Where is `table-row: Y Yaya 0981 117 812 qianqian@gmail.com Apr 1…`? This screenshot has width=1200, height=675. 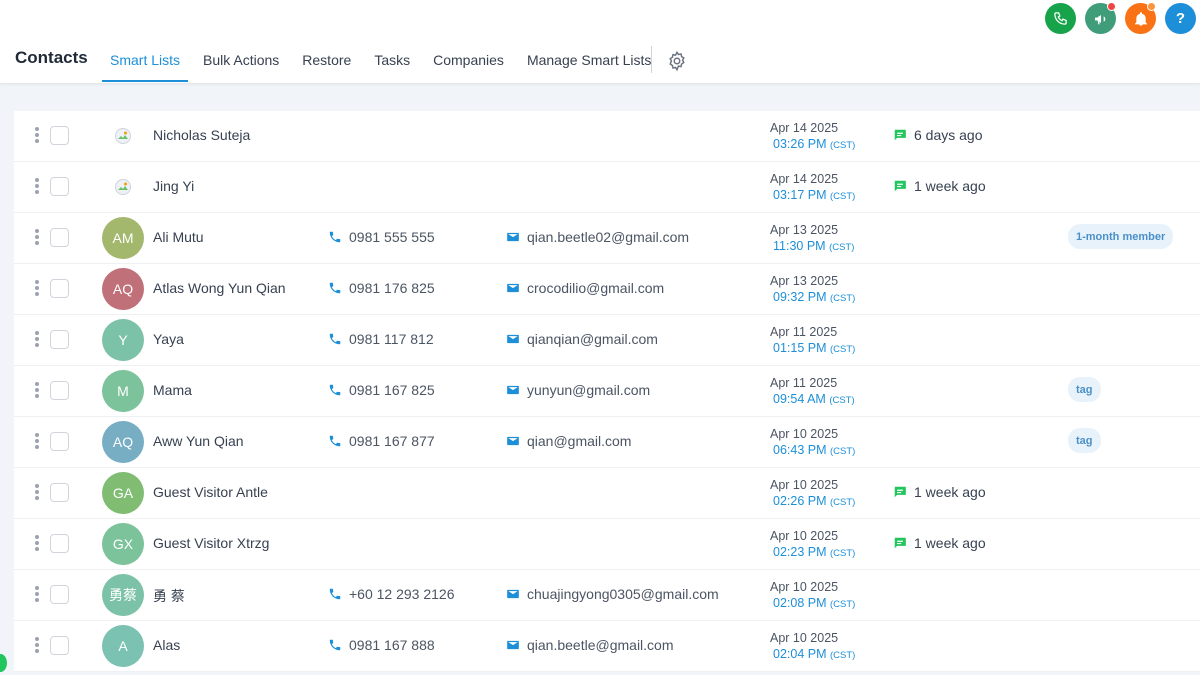
table-row: Y Yaya 0981 117 812 qianqian@gmail.com Apr 1… is located at coordinates (607, 340).